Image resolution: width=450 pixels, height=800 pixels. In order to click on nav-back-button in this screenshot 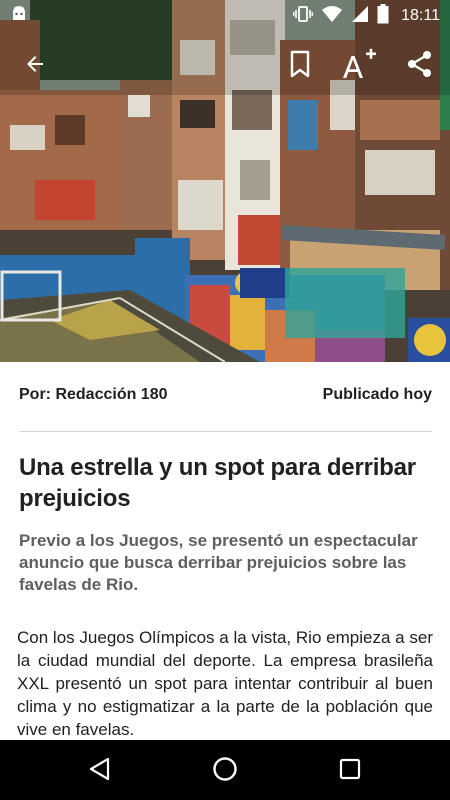, I will do `click(100, 771)`.